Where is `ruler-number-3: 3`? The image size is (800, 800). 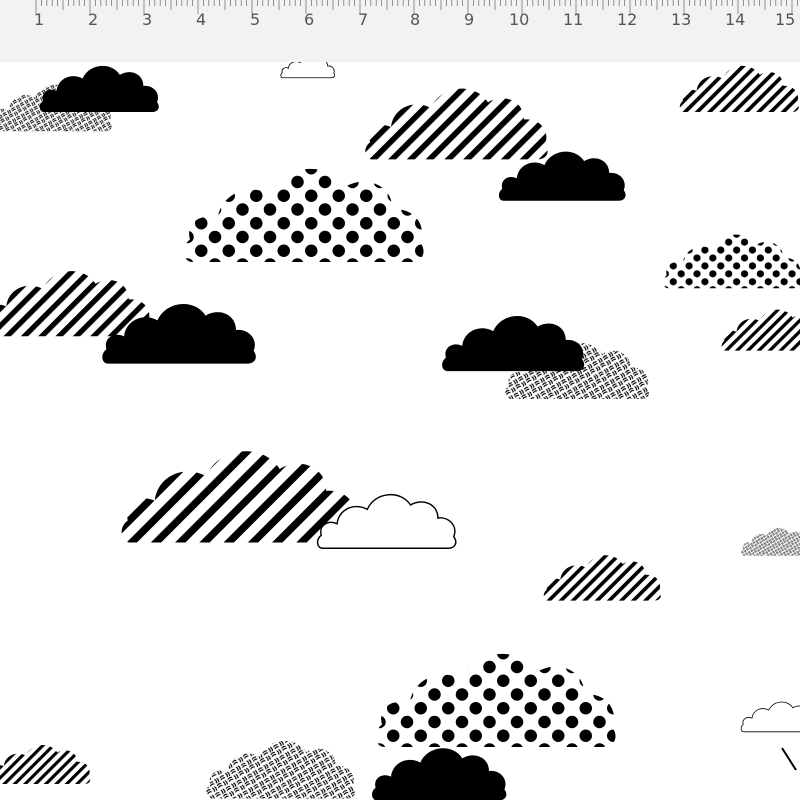 ruler-number-3: 3 is located at coordinates (147, 19).